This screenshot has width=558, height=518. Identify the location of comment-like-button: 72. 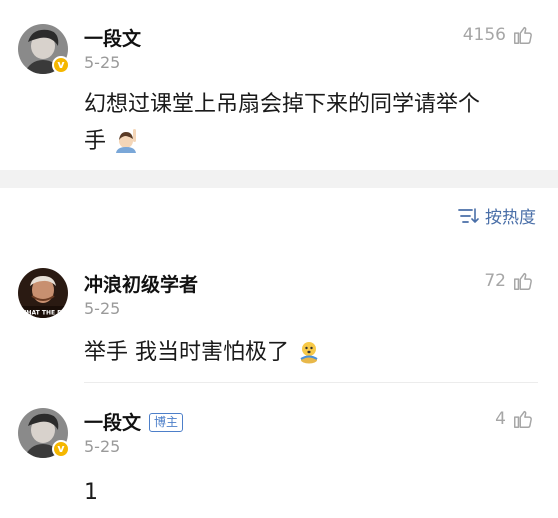
(509, 281).